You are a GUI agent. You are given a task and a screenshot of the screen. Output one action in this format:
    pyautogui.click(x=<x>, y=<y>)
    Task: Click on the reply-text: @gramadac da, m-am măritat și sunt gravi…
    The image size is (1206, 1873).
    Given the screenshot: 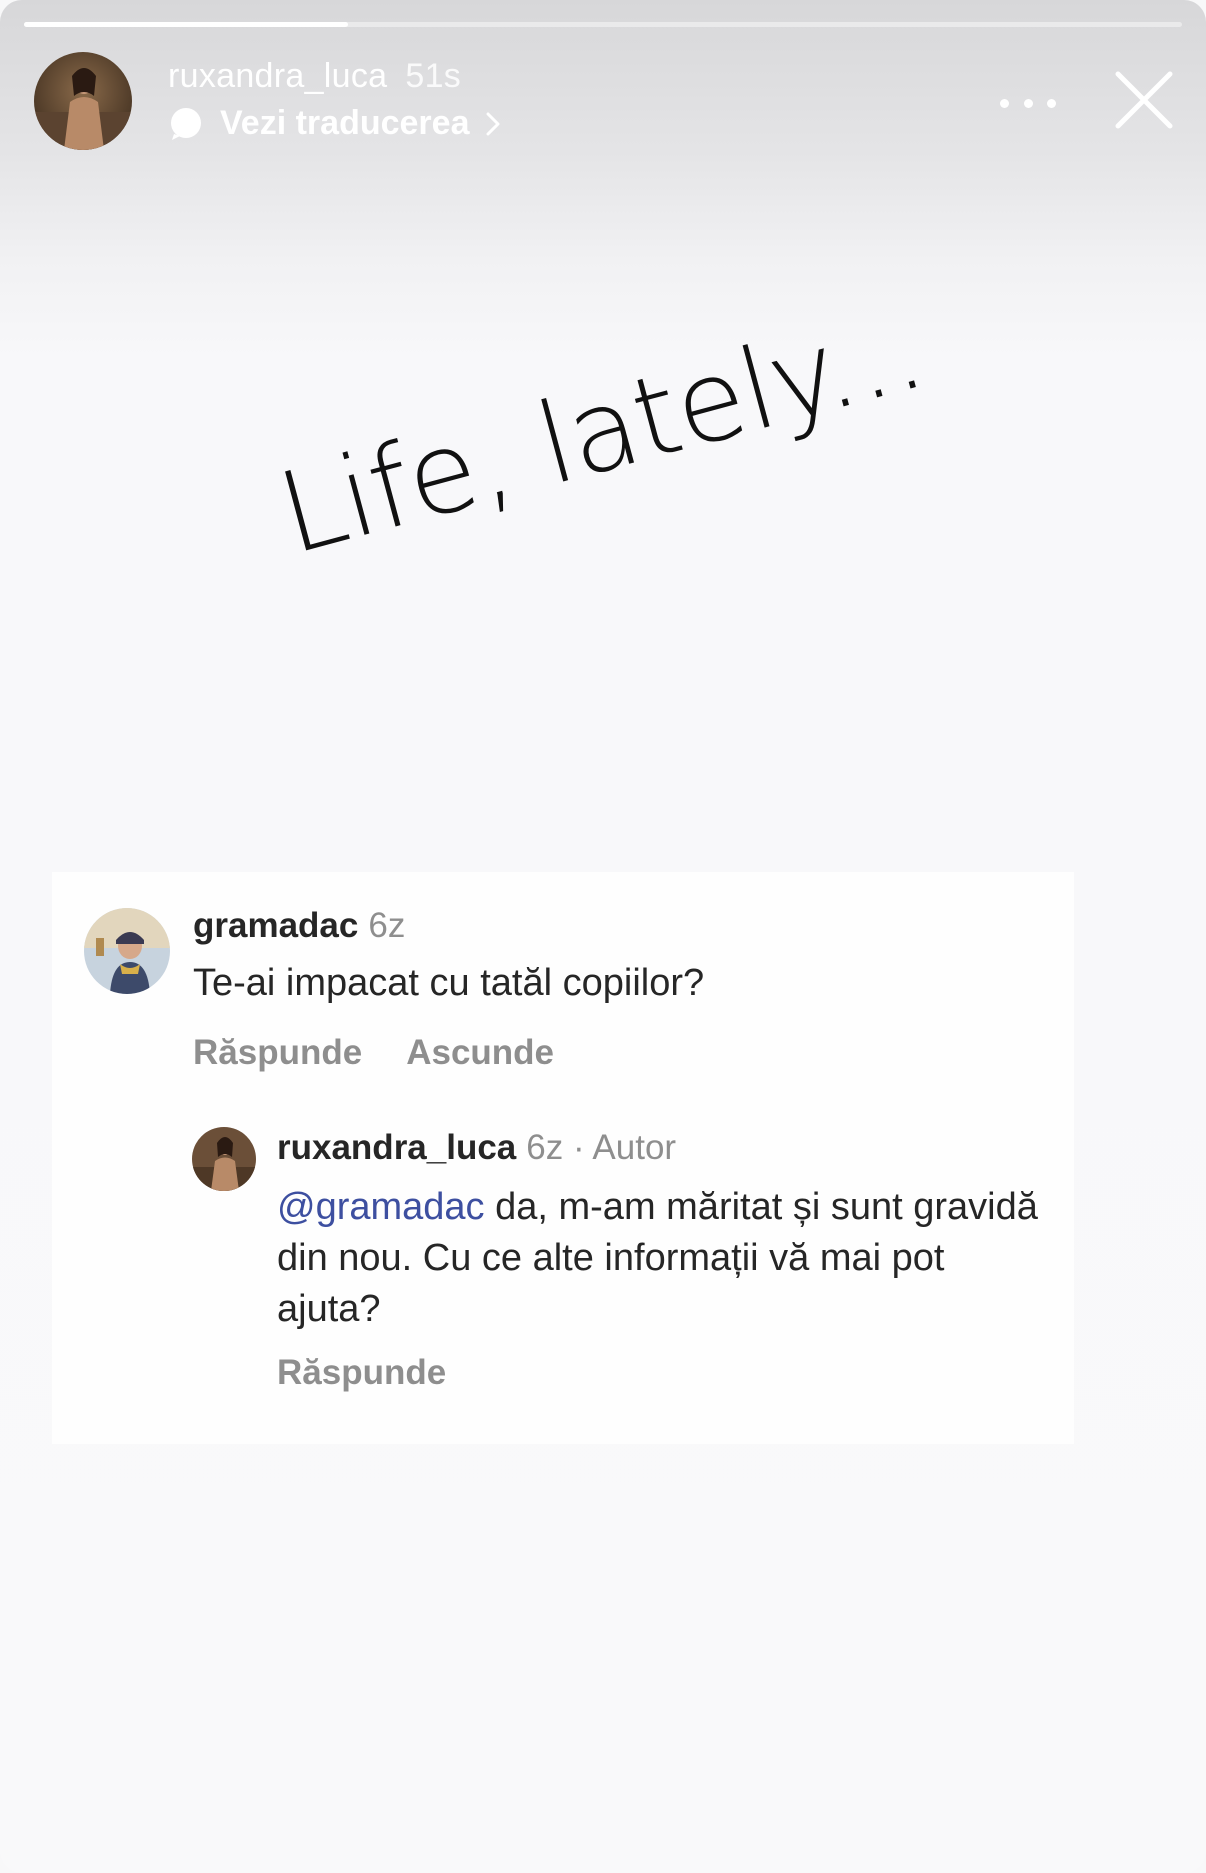 What is the action you would take?
    pyautogui.click(x=667, y=1258)
    